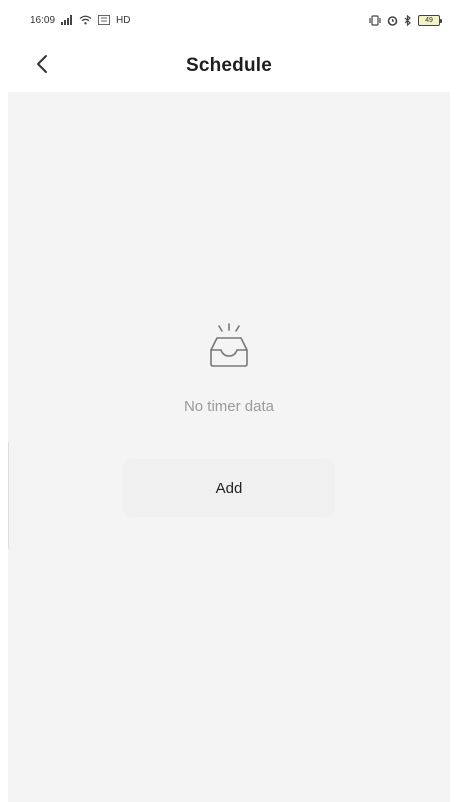  I want to click on edge-handle, so click(11, 495).